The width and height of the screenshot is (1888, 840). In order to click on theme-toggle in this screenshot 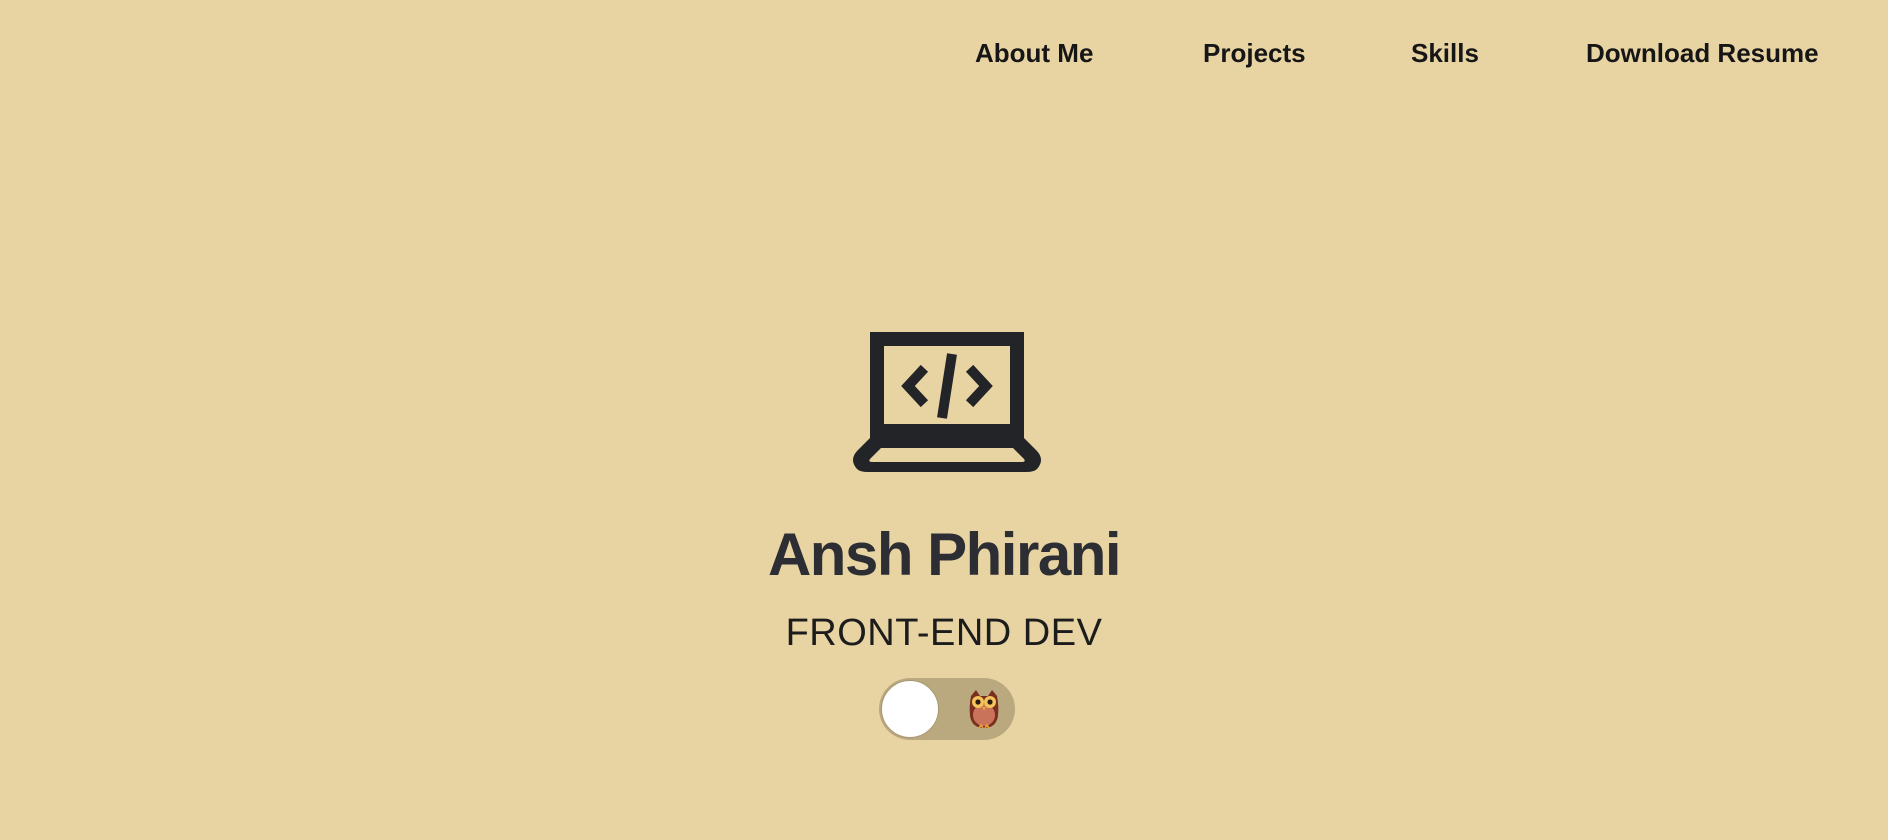, I will do `click(947, 709)`.